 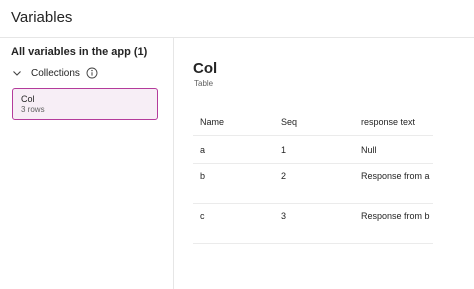 I want to click on collection-card-name: Col, so click(x=28, y=99).